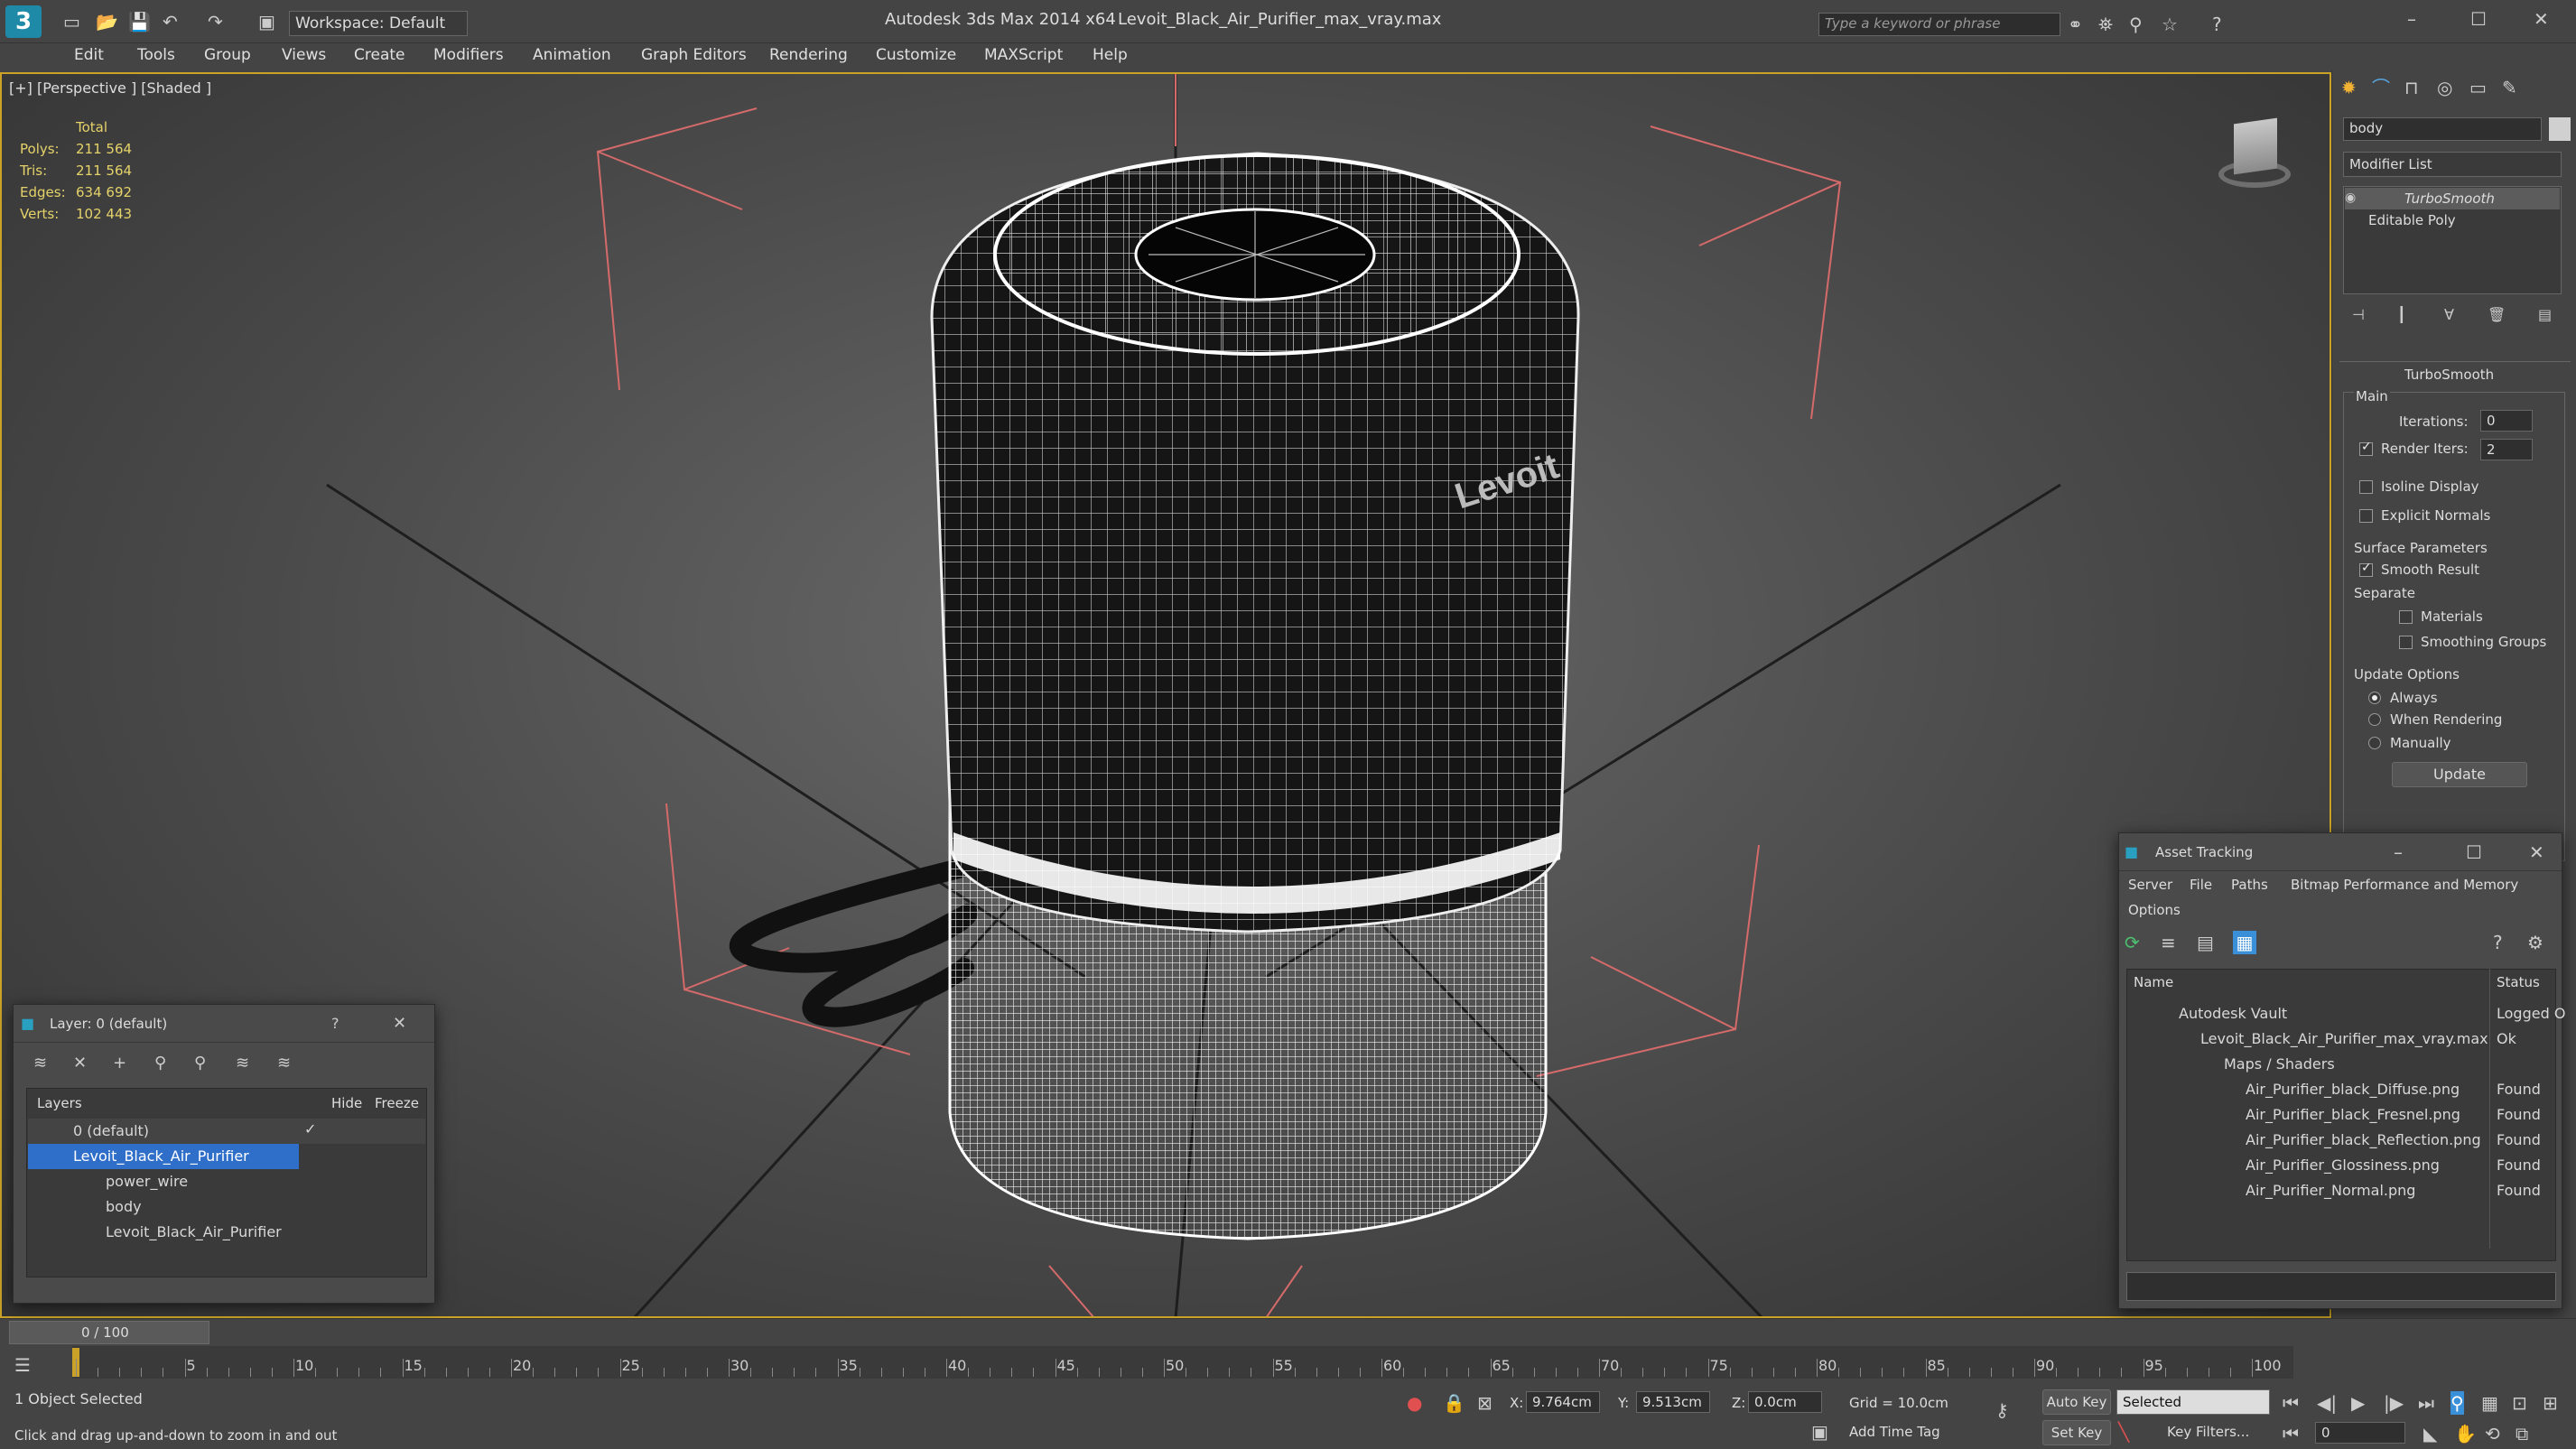  Describe the element at coordinates (2076, 1402) in the screenshot. I see `auto-key-button: Auto Key` at that location.